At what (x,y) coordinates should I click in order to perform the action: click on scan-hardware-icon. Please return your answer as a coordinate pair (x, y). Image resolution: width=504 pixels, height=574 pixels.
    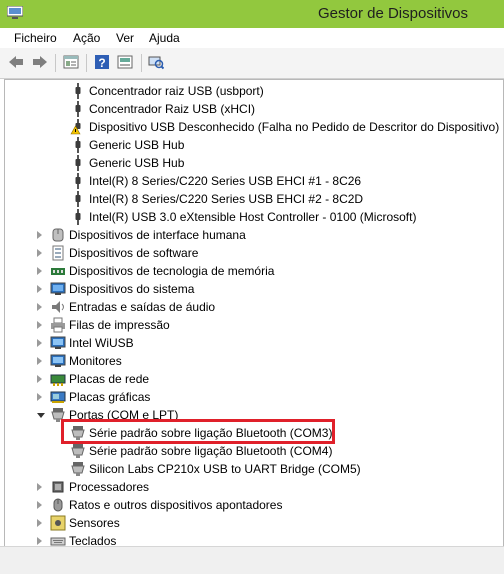
    Looking at the image, I should click on (156, 63).